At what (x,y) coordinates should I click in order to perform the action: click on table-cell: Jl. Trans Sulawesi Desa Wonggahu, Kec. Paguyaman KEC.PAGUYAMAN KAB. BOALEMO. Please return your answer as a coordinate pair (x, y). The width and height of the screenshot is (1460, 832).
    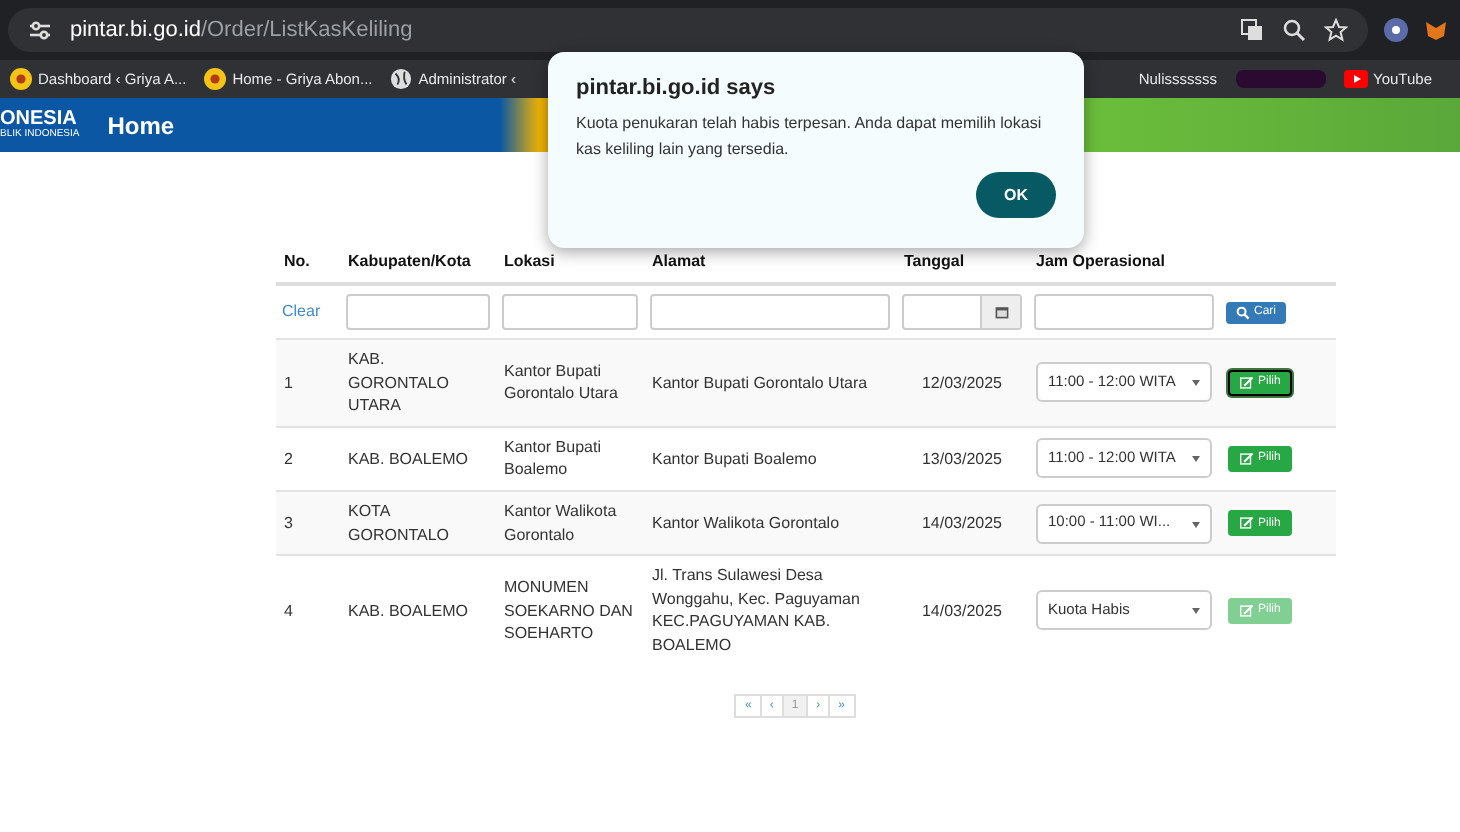
    Looking at the image, I should click on (770, 610).